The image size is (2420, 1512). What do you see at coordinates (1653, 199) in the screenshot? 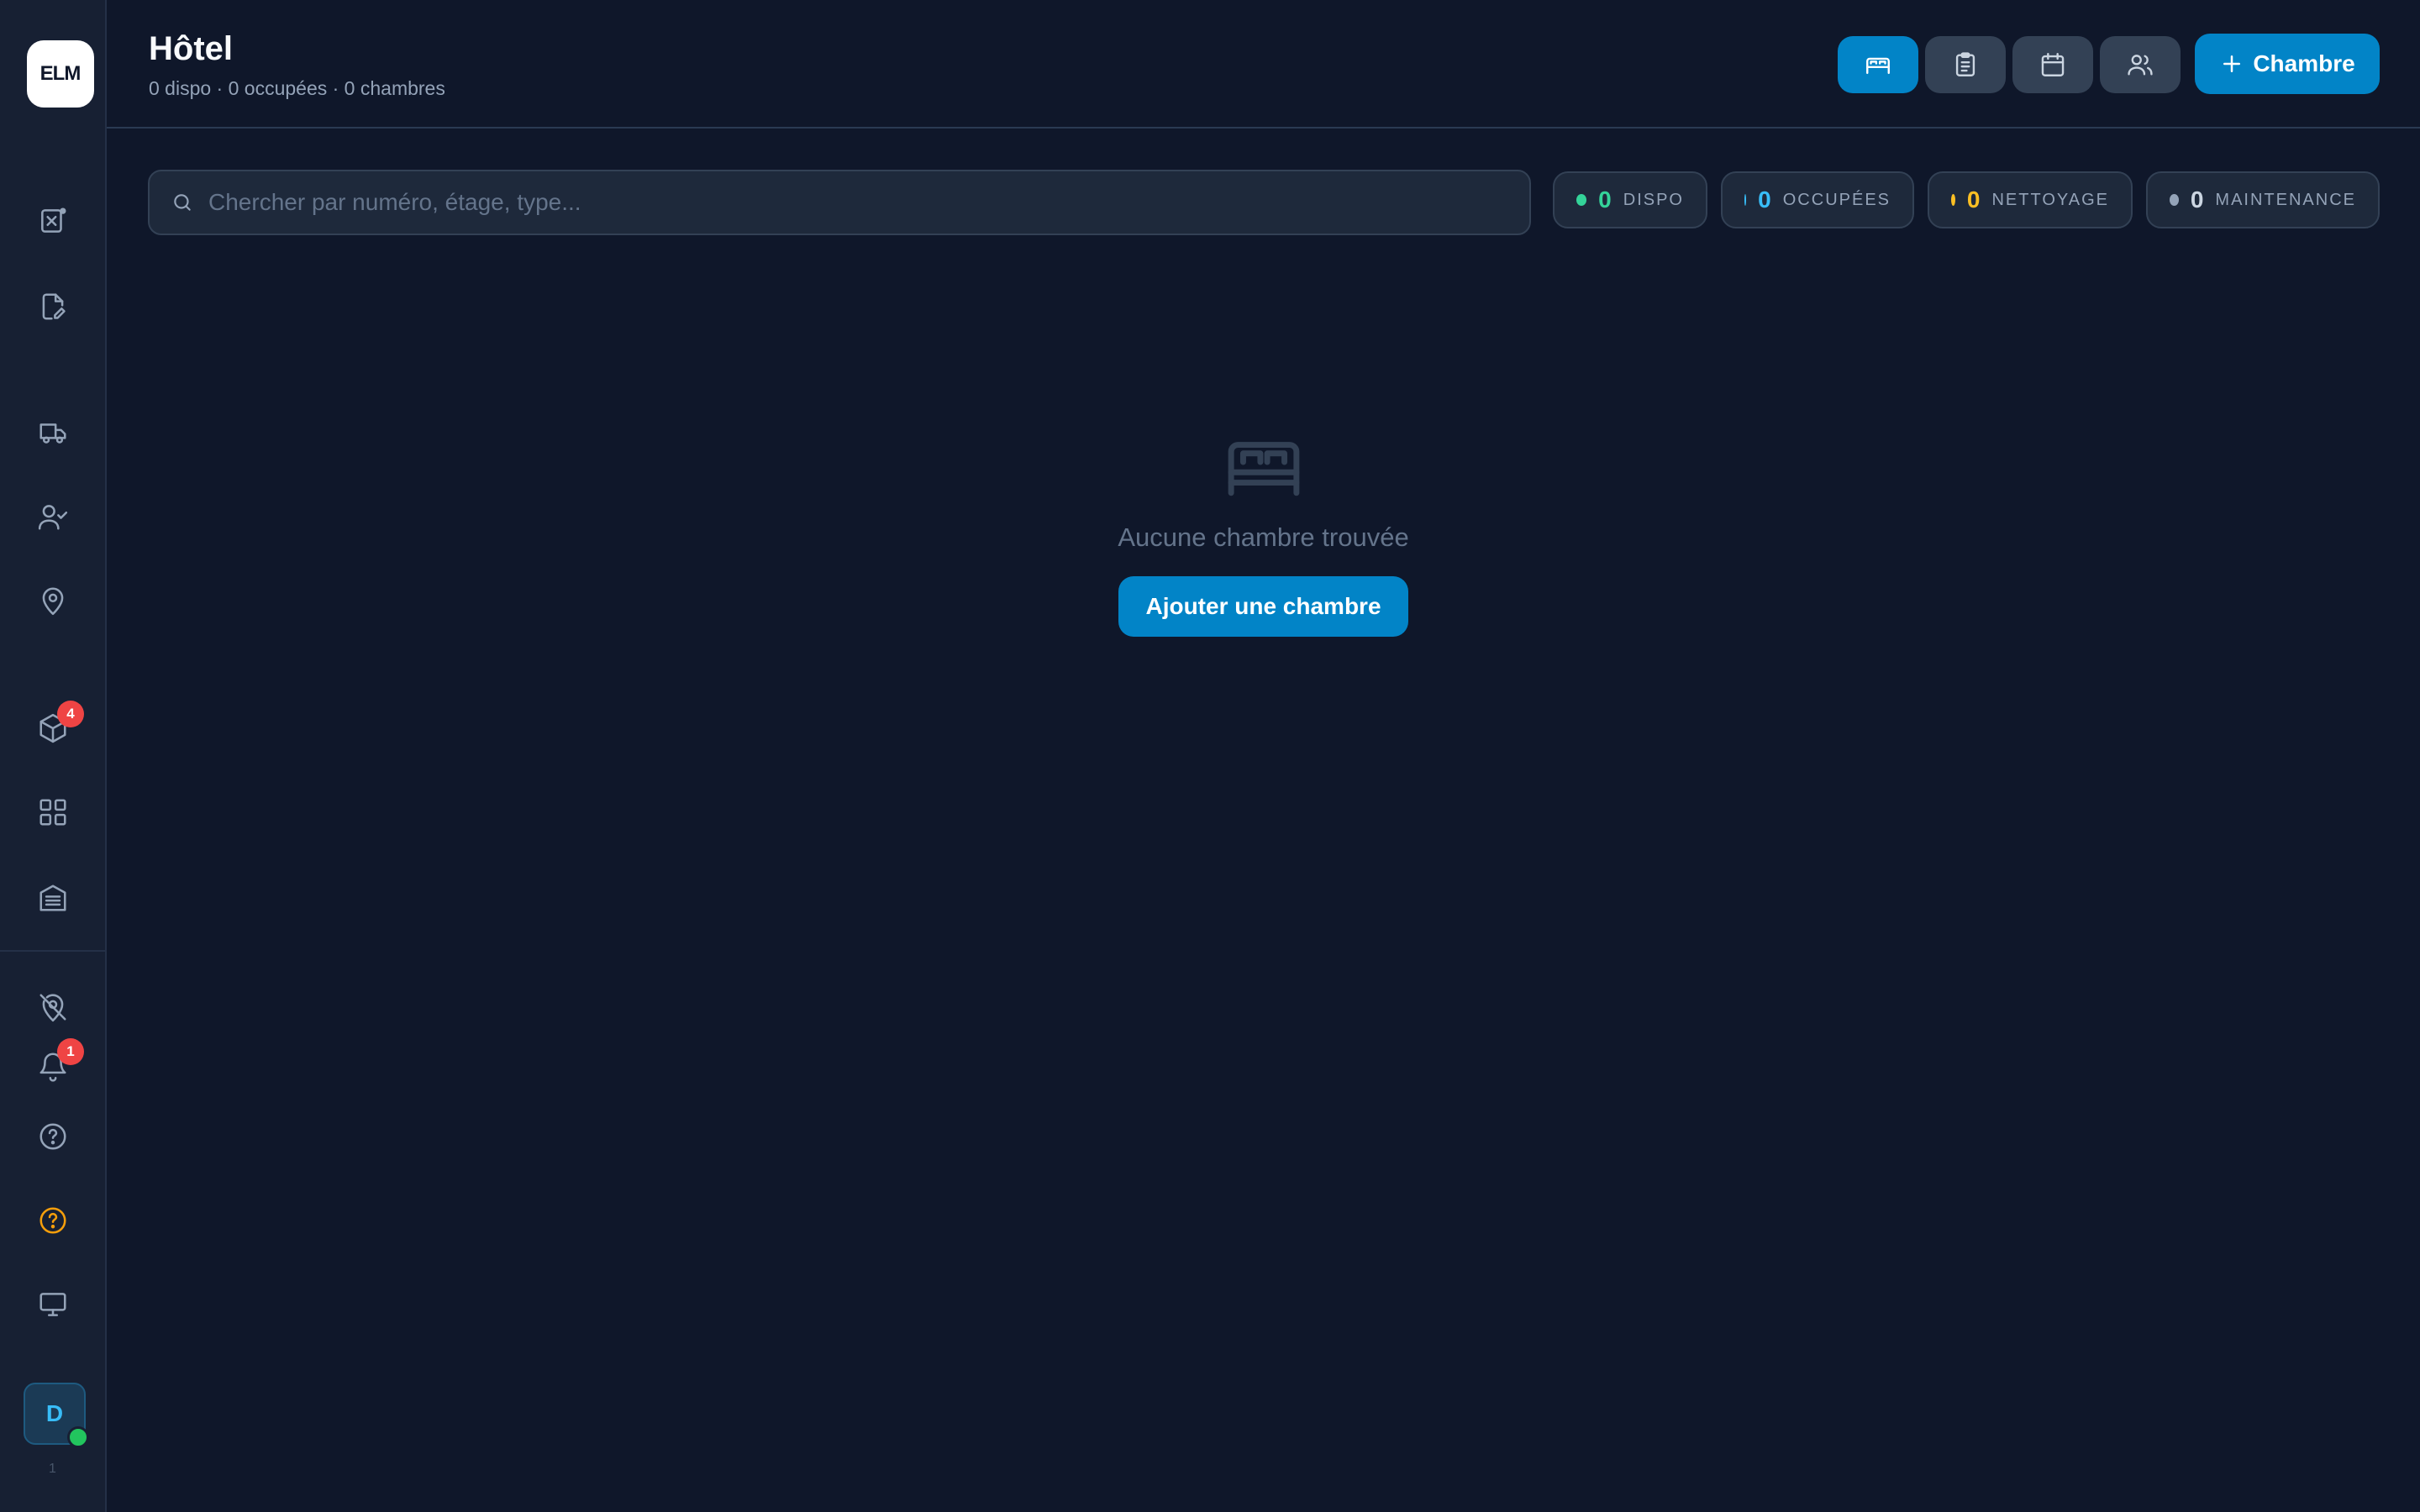
I see `available-label: DISPO` at bounding box center [1653, 199].